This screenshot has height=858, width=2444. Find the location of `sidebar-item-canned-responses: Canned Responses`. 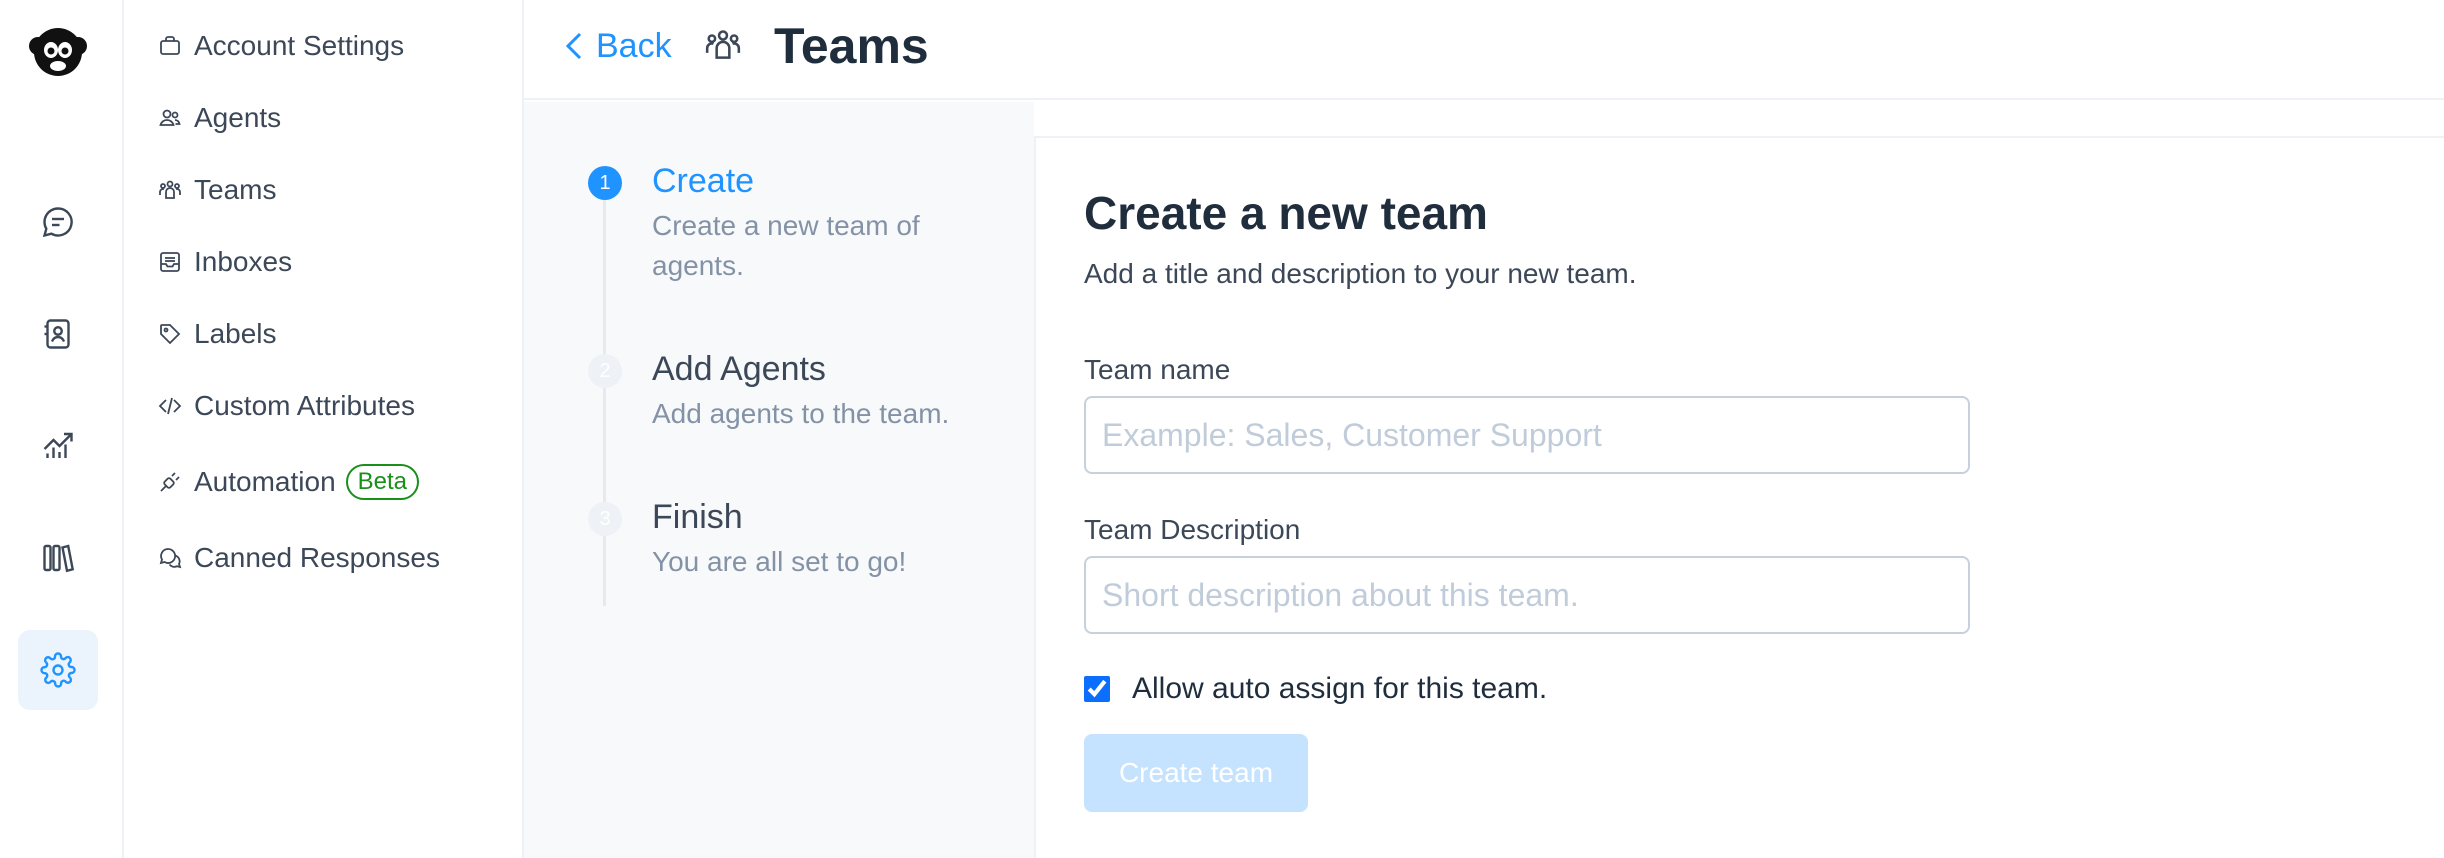

sidebar-item-canned-responses: Canned Responses is located at coordinates (299, 558).